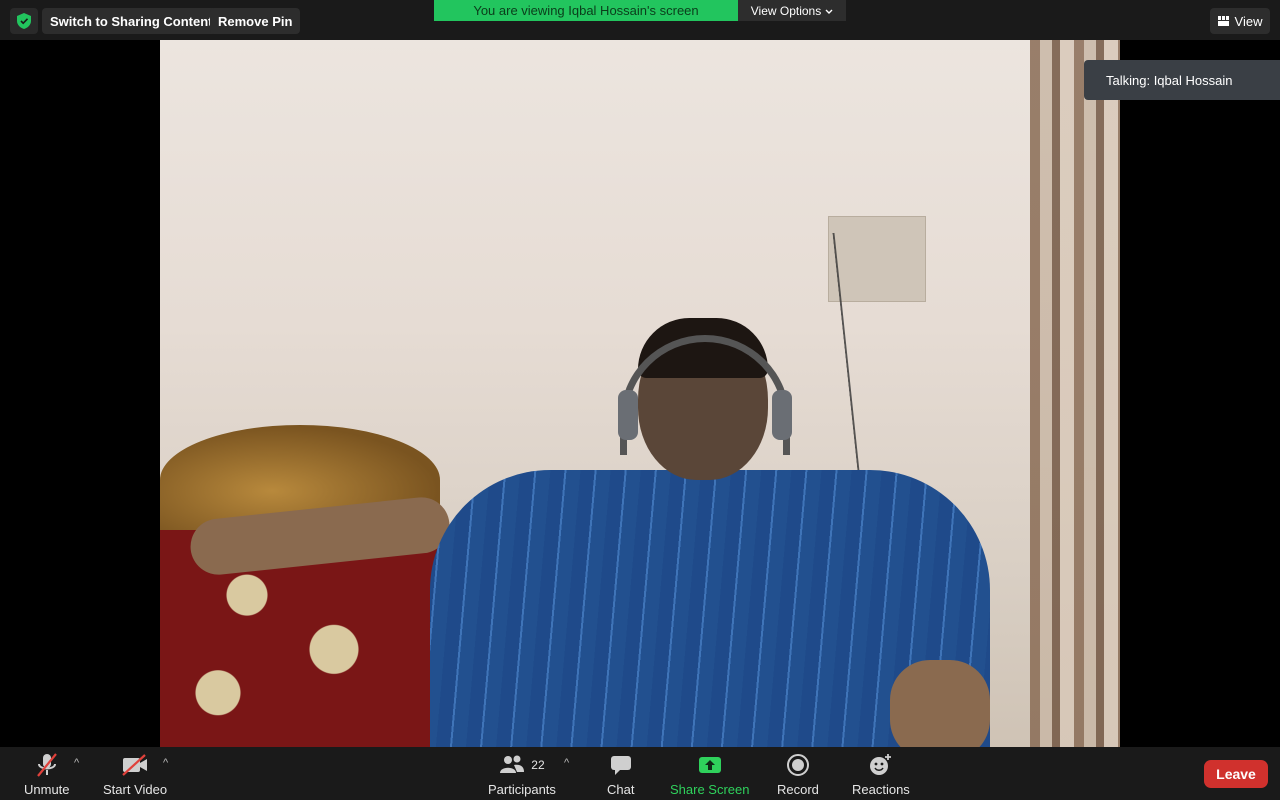  I want to click on grid-icon, so click(1223, 21).